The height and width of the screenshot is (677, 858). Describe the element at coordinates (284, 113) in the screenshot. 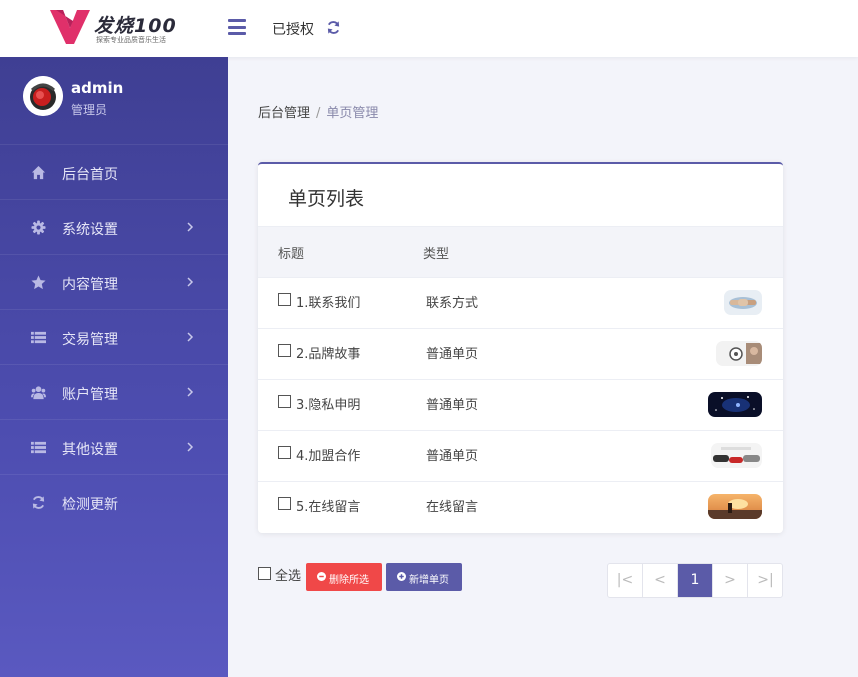

I see `breadcrumb-home: 后台管理` at that location.